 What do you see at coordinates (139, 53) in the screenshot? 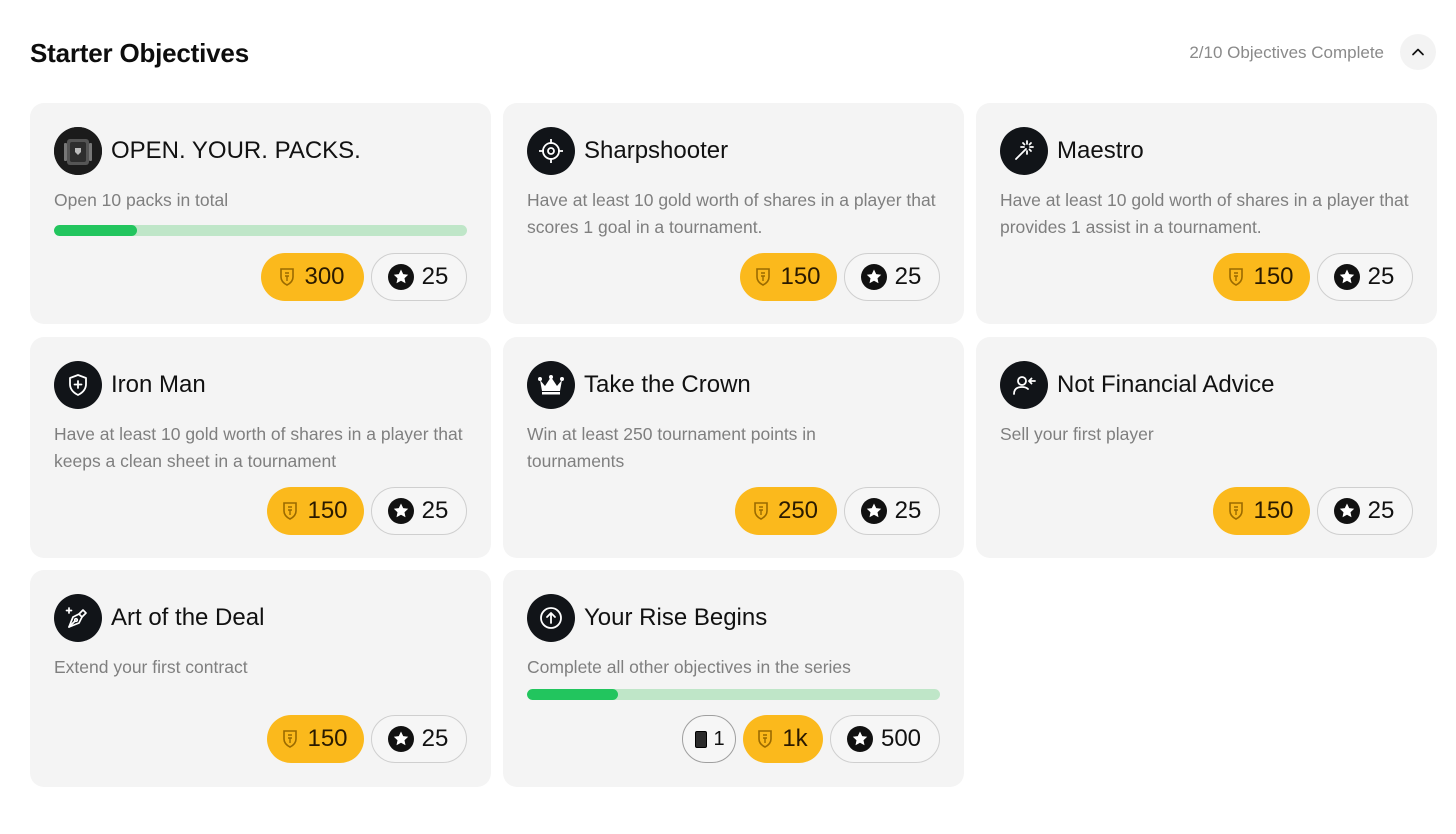
I see `page-title: Starter Objectives` at bounding box center [139, 53].